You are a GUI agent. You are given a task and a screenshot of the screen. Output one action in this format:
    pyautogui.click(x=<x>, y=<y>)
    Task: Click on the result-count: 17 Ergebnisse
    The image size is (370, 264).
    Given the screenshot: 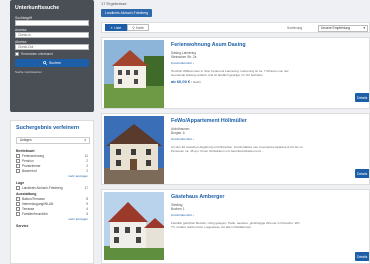 What is the action you would take?
    pyautogui.click(x=114, y=3)
    